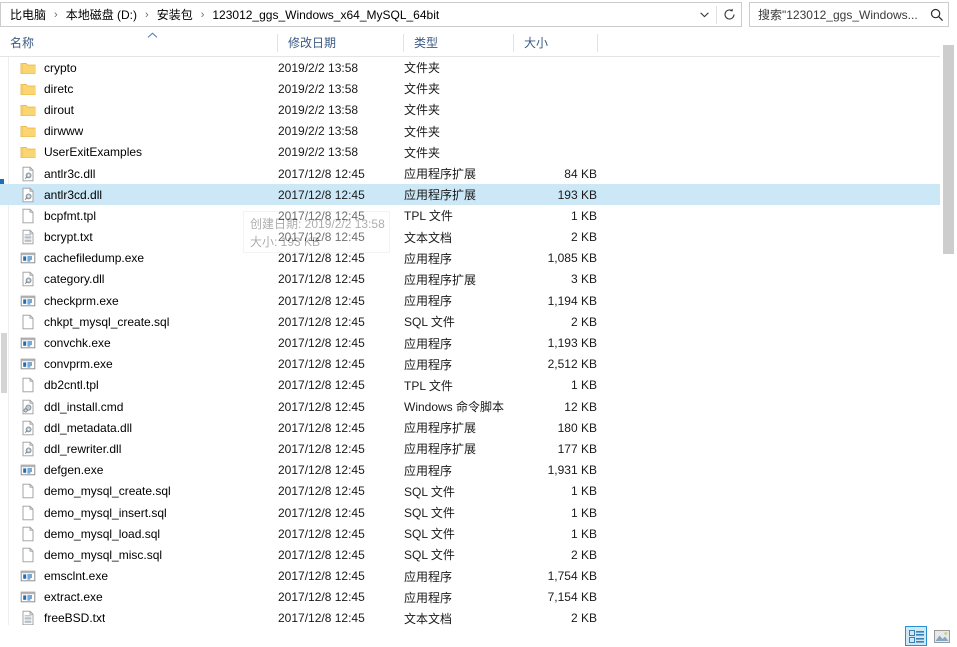 The width and height of the screenshot is (957, 647). Describe the element at coordinates (77, 343) in the screenshot. I see `file-name-label: convchk.exe` at that location.